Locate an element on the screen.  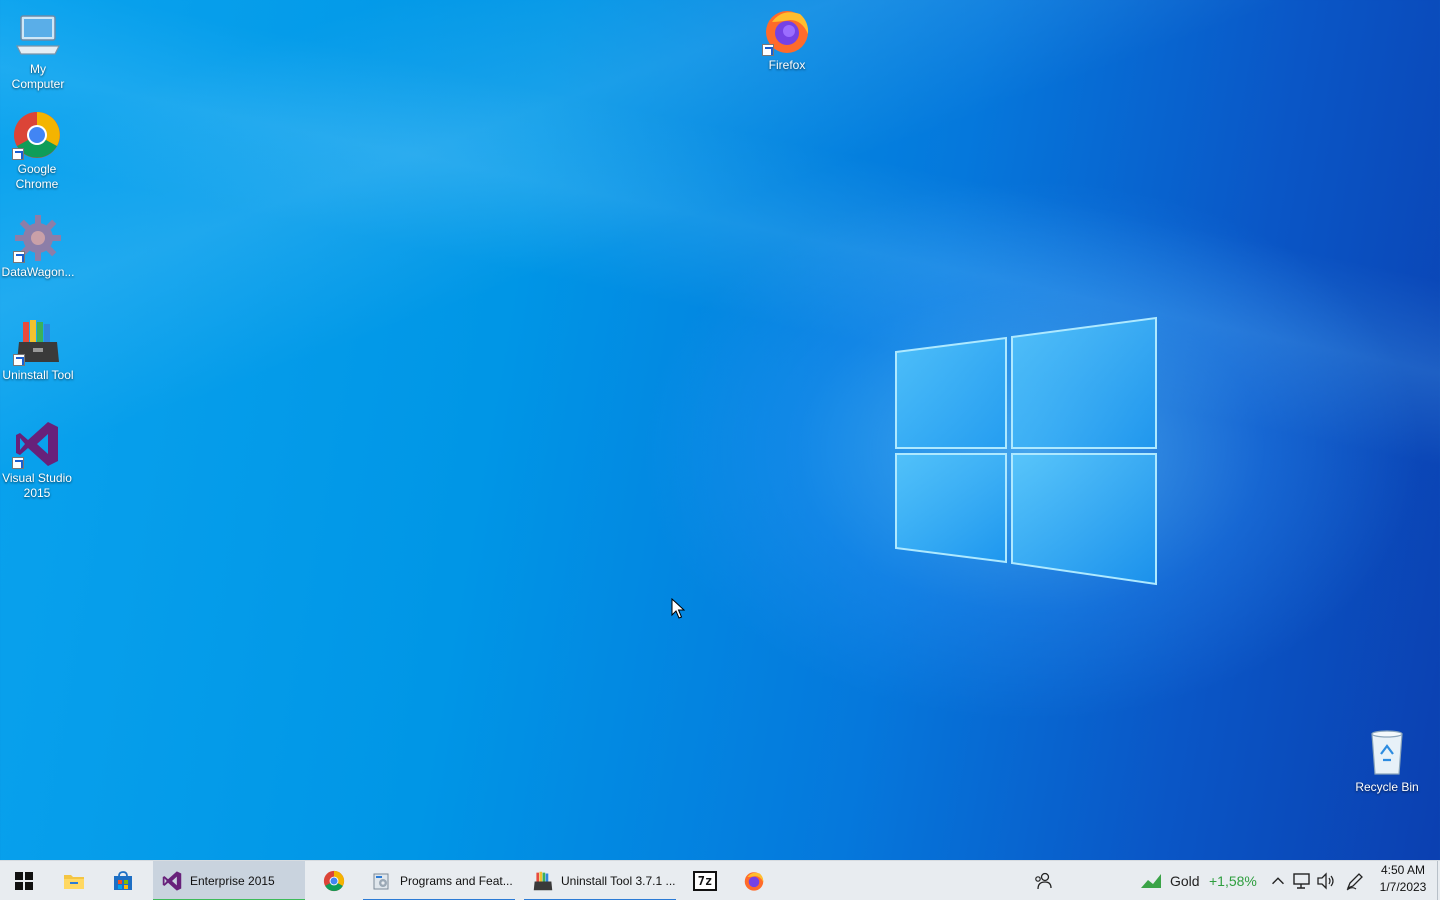
taskbar-app-firefox is located at coordinates (754, 880).